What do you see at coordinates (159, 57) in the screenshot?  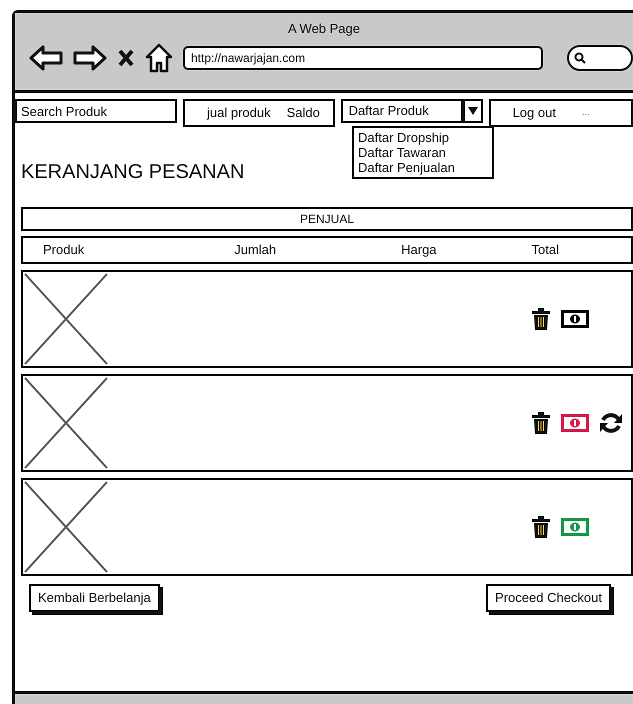 I see `home-icon` at bounding box center [159, 57].